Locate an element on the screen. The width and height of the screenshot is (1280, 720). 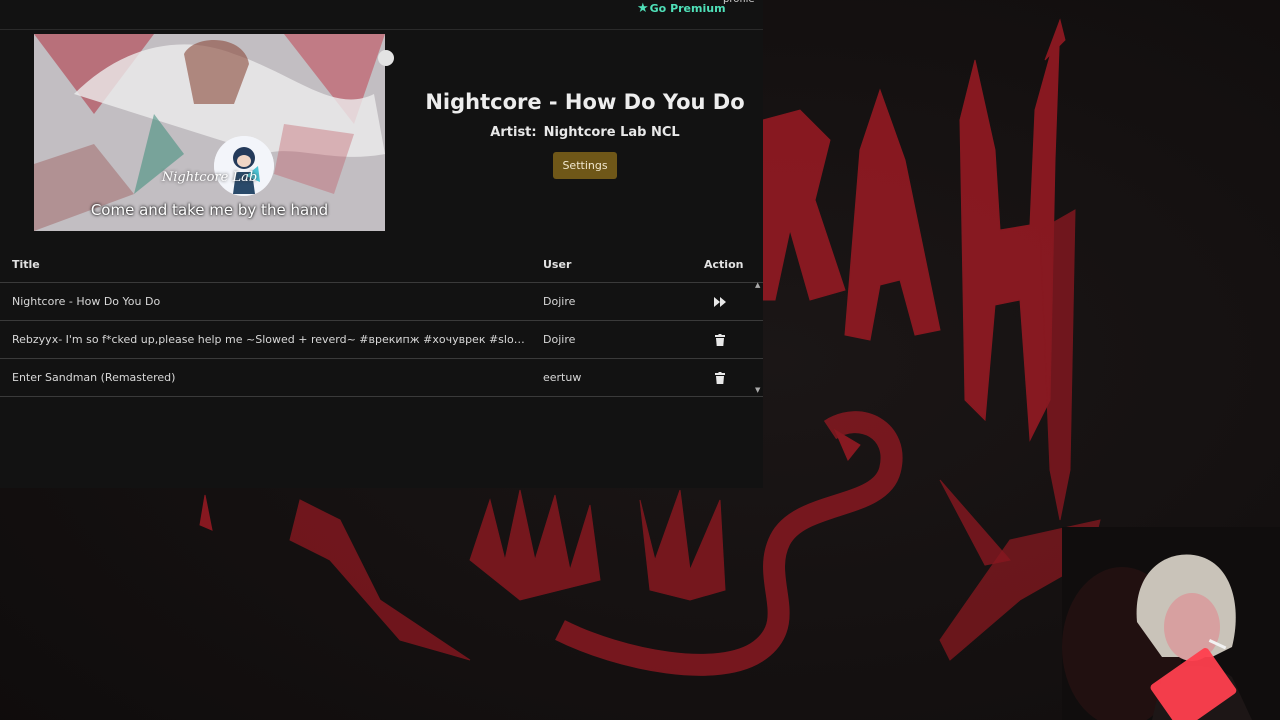
scroll-down-arrow: ▼ is located at coordinates (757, 390).